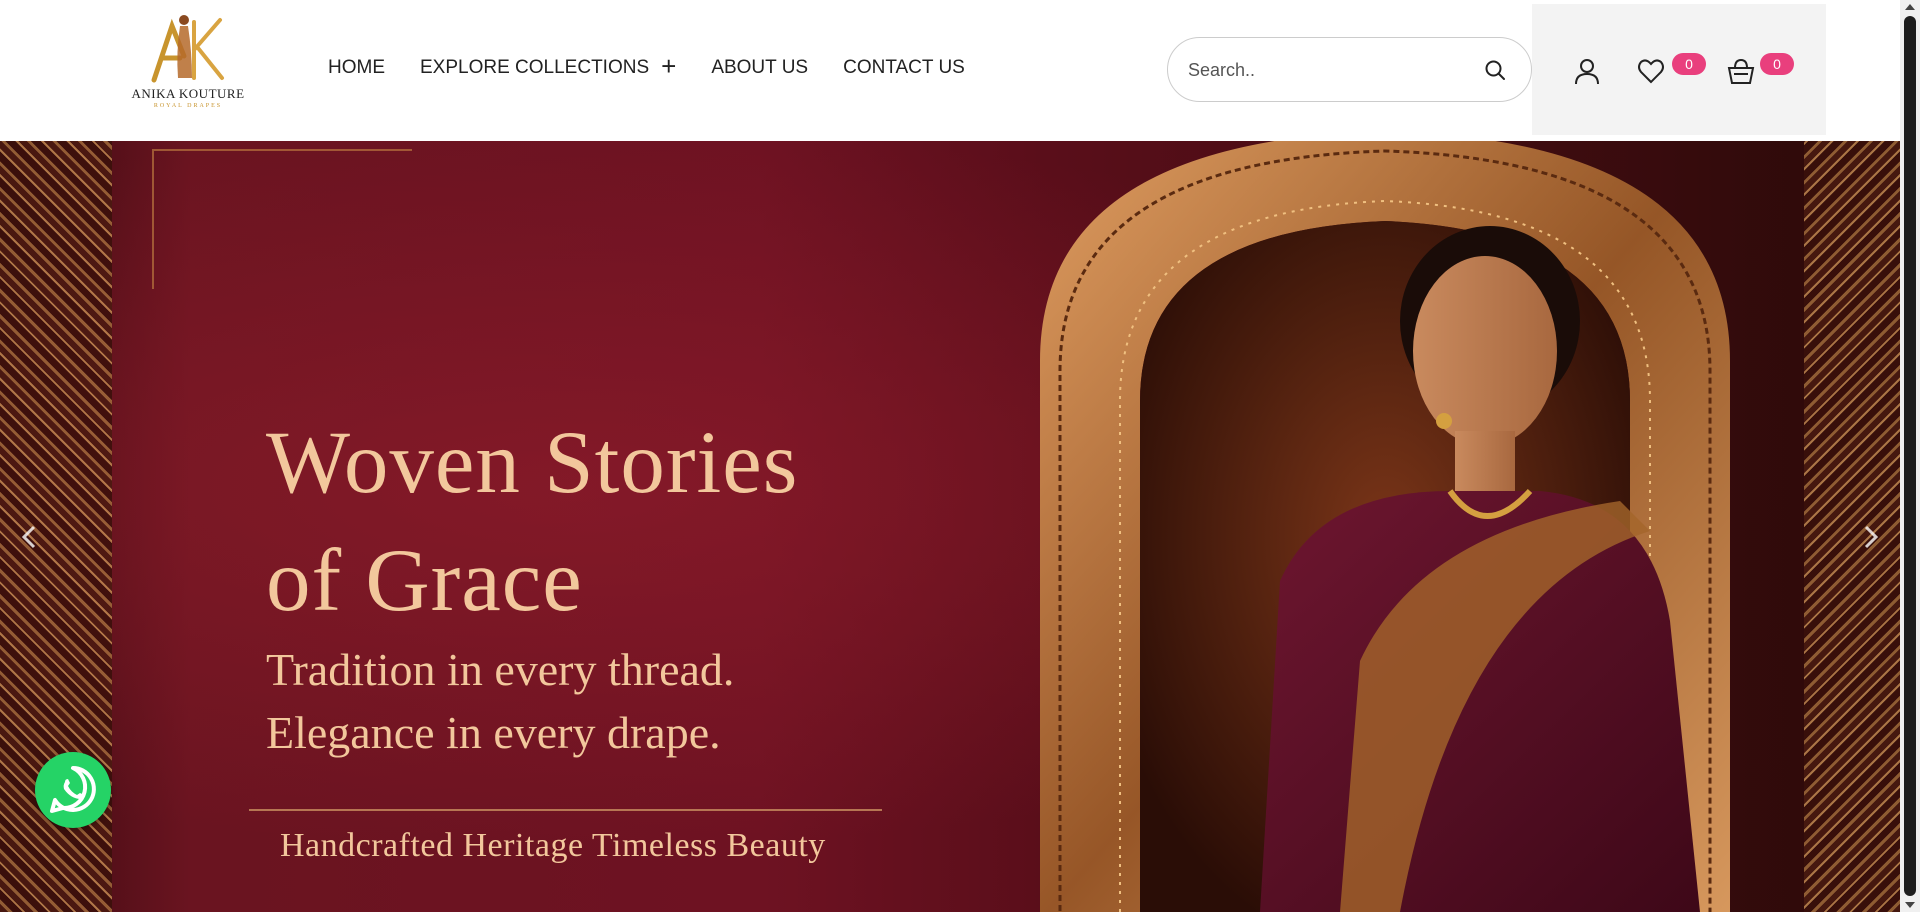 The height and width of the screenshot is (912, 1920). What do you see at coordinates (1741, 71) in the screenshot?
I see `basket-icon` at bounding box center [1741, 71].